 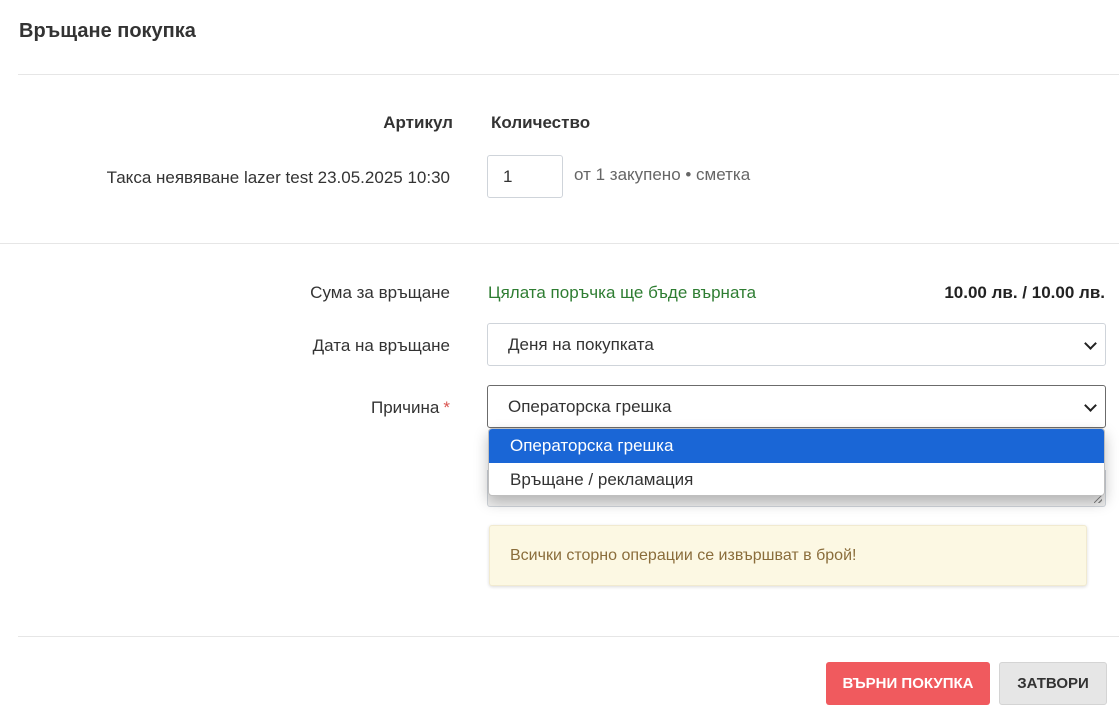 I want to click on header-divider, so click(x=568, y=74).